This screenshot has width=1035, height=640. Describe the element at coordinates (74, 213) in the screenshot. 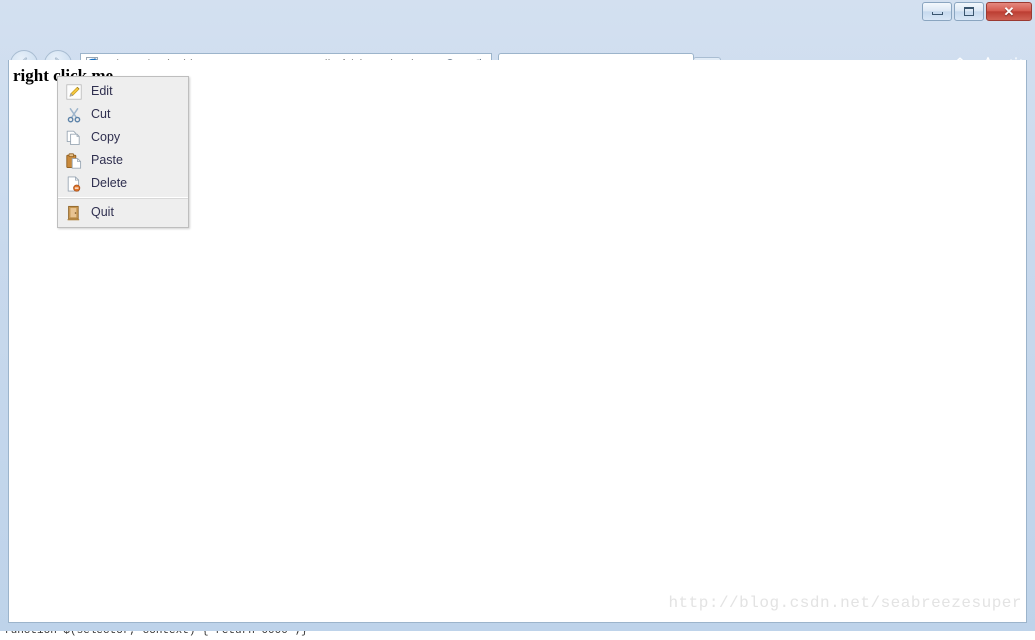

I see `door-exit-icon` at that location.